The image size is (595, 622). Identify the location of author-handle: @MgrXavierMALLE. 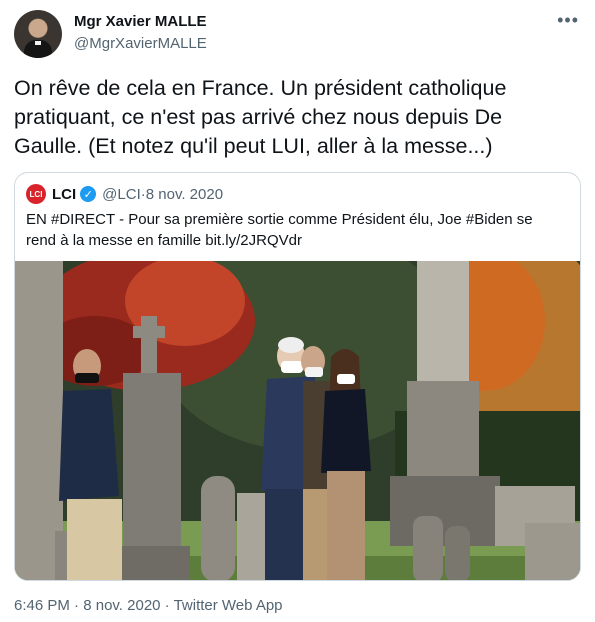
(140, 43).